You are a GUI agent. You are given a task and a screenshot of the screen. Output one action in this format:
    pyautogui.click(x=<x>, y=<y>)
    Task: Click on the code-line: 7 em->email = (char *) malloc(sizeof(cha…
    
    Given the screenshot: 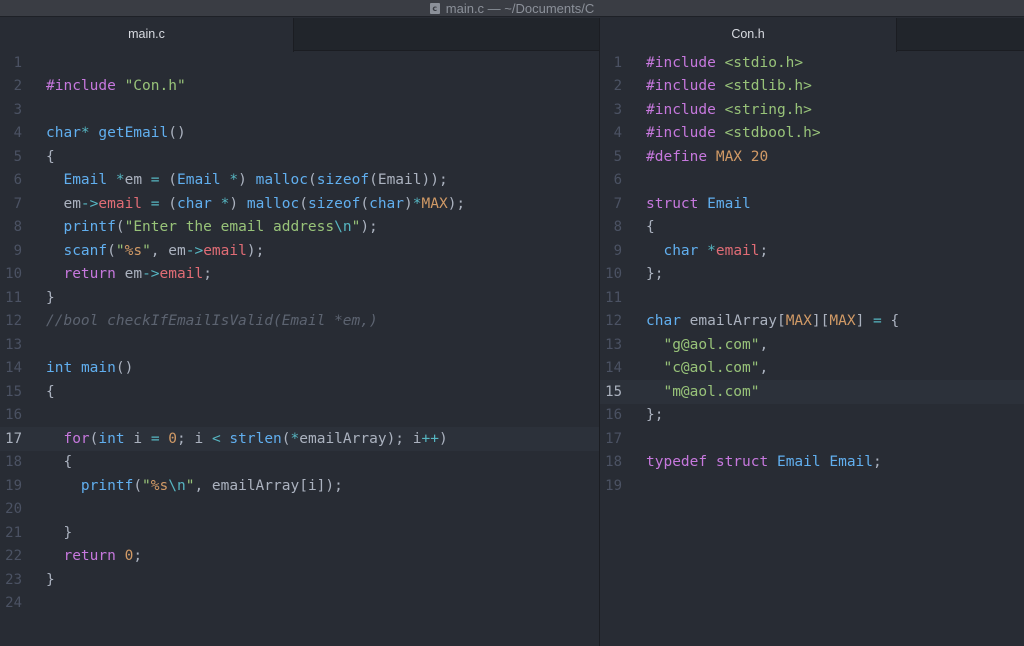 What is the action you would take?
    pyautogui.click(x=299, y=204)
    